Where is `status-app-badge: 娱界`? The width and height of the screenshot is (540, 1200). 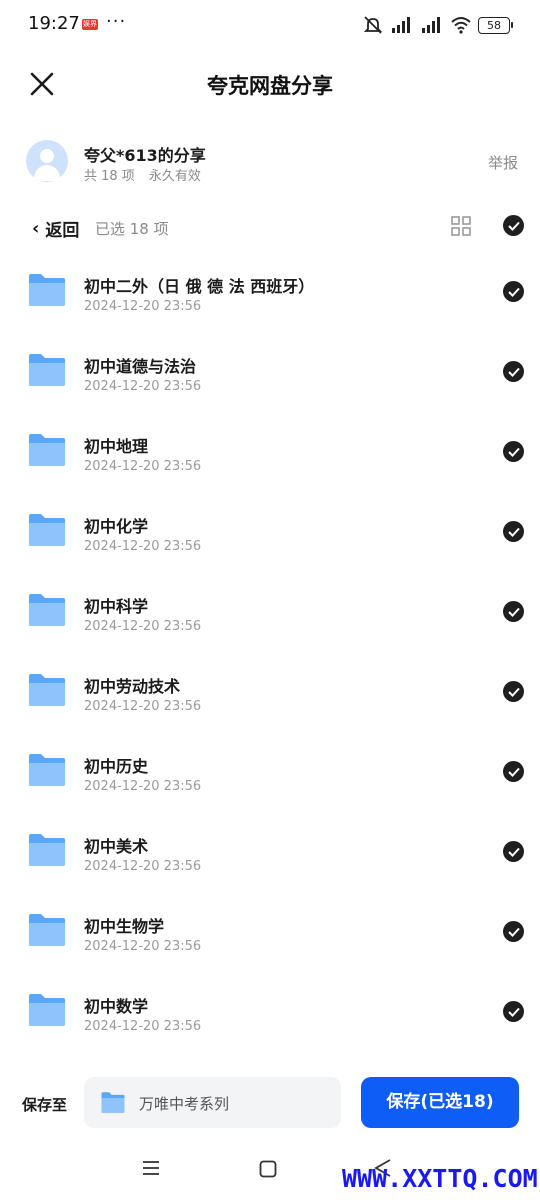
status-app-badge: 娱界 is located at coordinates (90, 24).